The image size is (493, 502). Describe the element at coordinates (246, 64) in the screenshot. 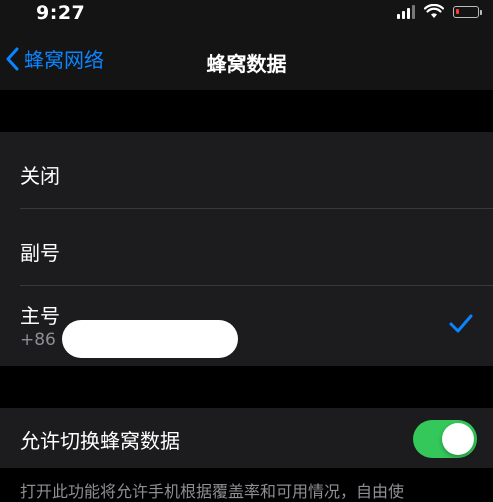

I see `page-title: 蜂窝数据` at that location.